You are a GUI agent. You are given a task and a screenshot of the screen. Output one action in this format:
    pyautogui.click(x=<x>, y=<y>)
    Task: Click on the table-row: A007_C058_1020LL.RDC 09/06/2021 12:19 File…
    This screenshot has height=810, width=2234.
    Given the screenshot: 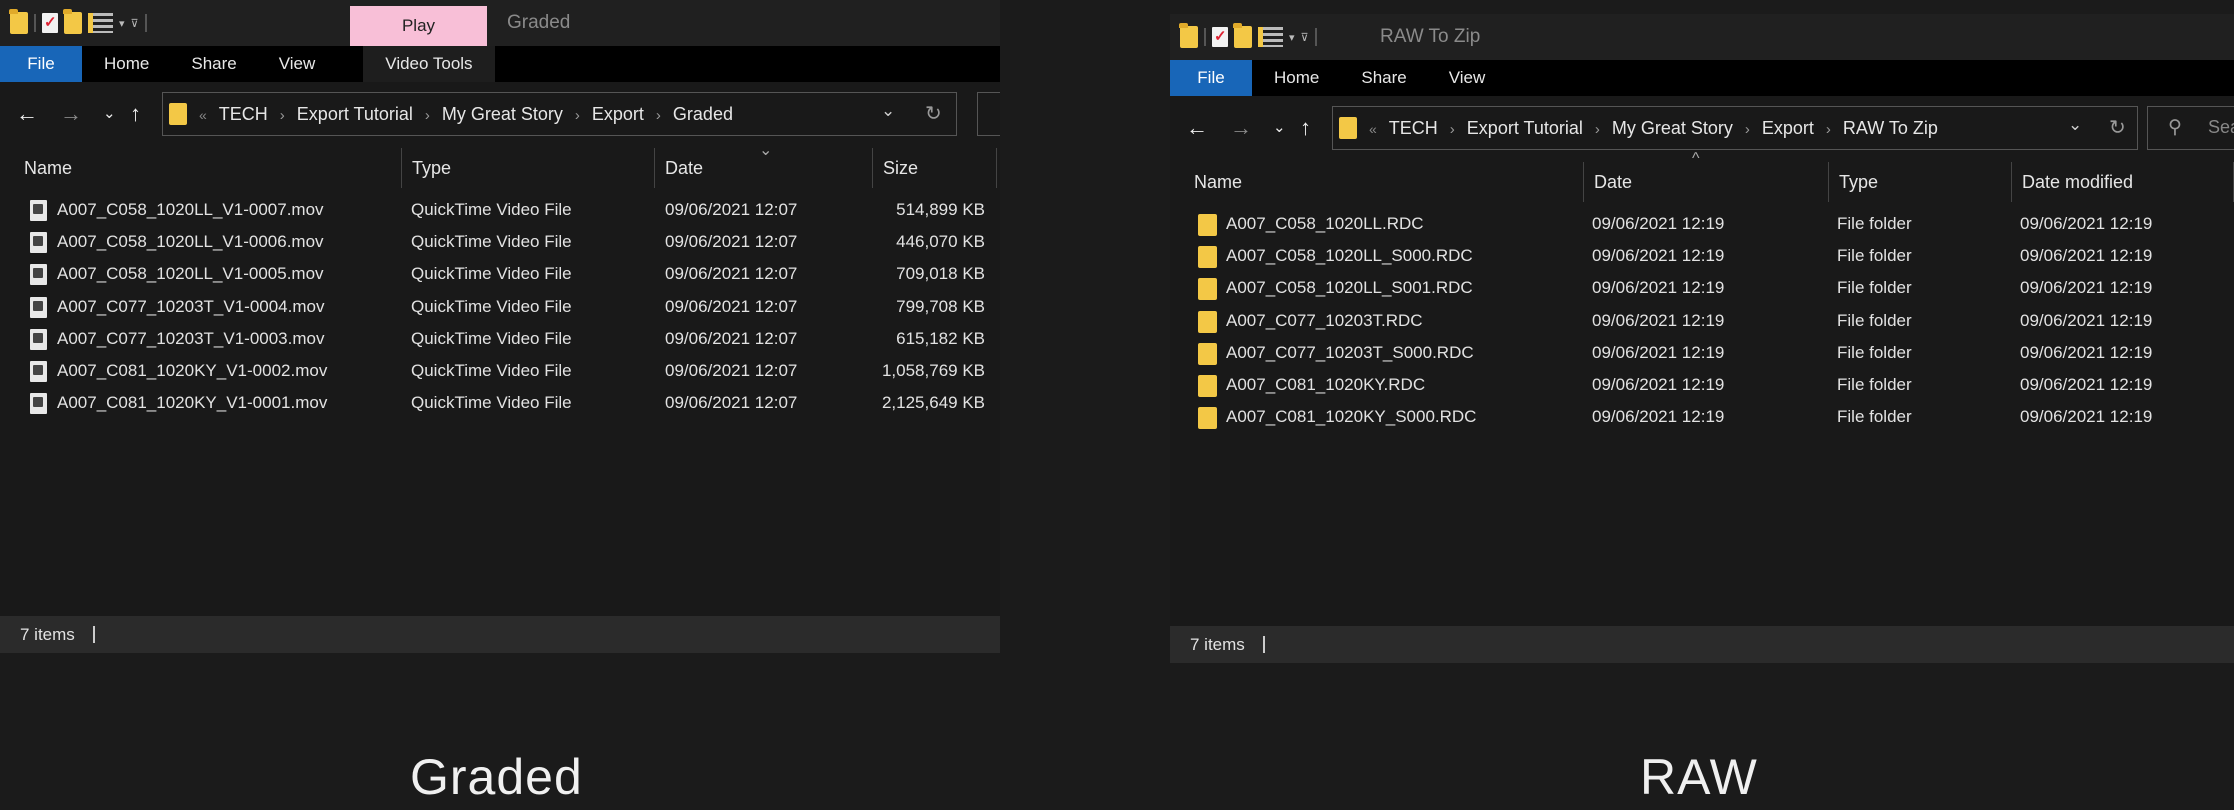 What is the action you would take?
    pyautogui.click(x=1702, y=224)
    